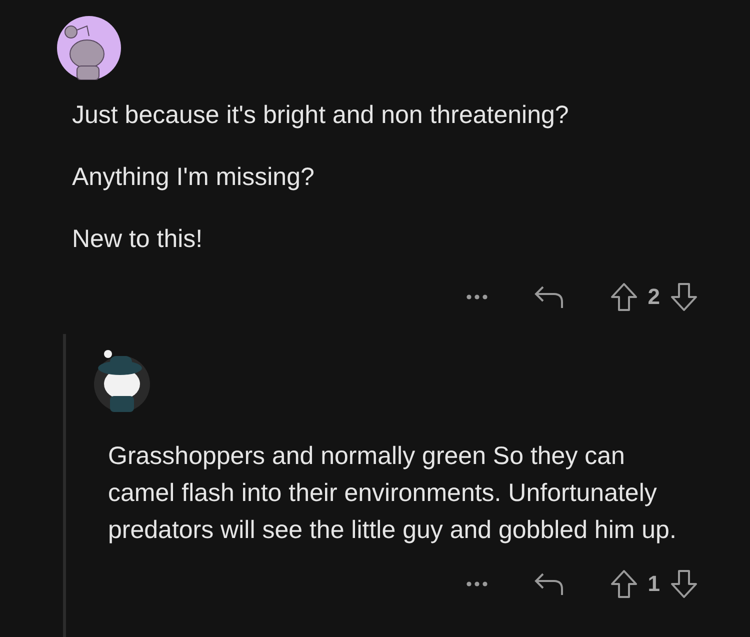 Image resolution: width=750 pixels, height=637 pixels. What do you see at coordinates (654, 297) in the screenshot?
I see `vote-count: 2` at bounding box center [654, 297].